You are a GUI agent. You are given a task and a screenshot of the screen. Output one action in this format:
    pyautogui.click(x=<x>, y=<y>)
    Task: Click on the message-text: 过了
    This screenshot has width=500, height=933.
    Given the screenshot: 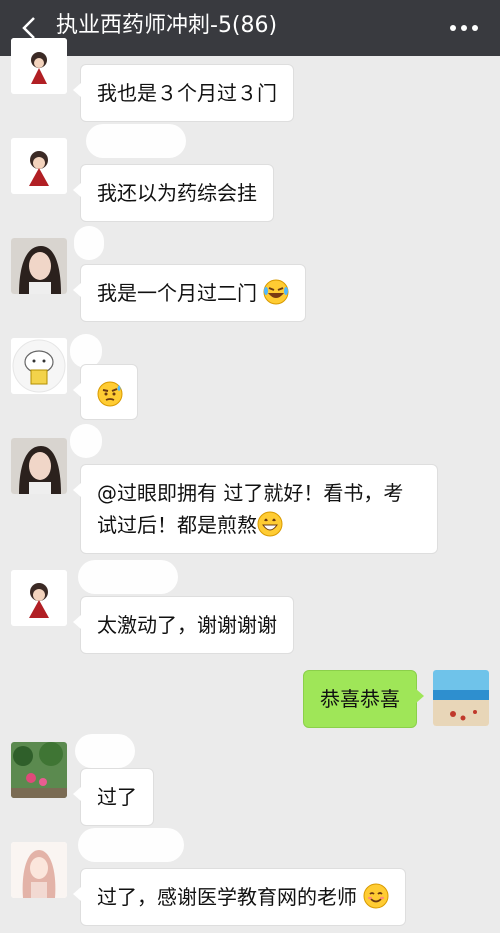 What is the action you would take?
    pyautogui.click(x=117, y=797)
    